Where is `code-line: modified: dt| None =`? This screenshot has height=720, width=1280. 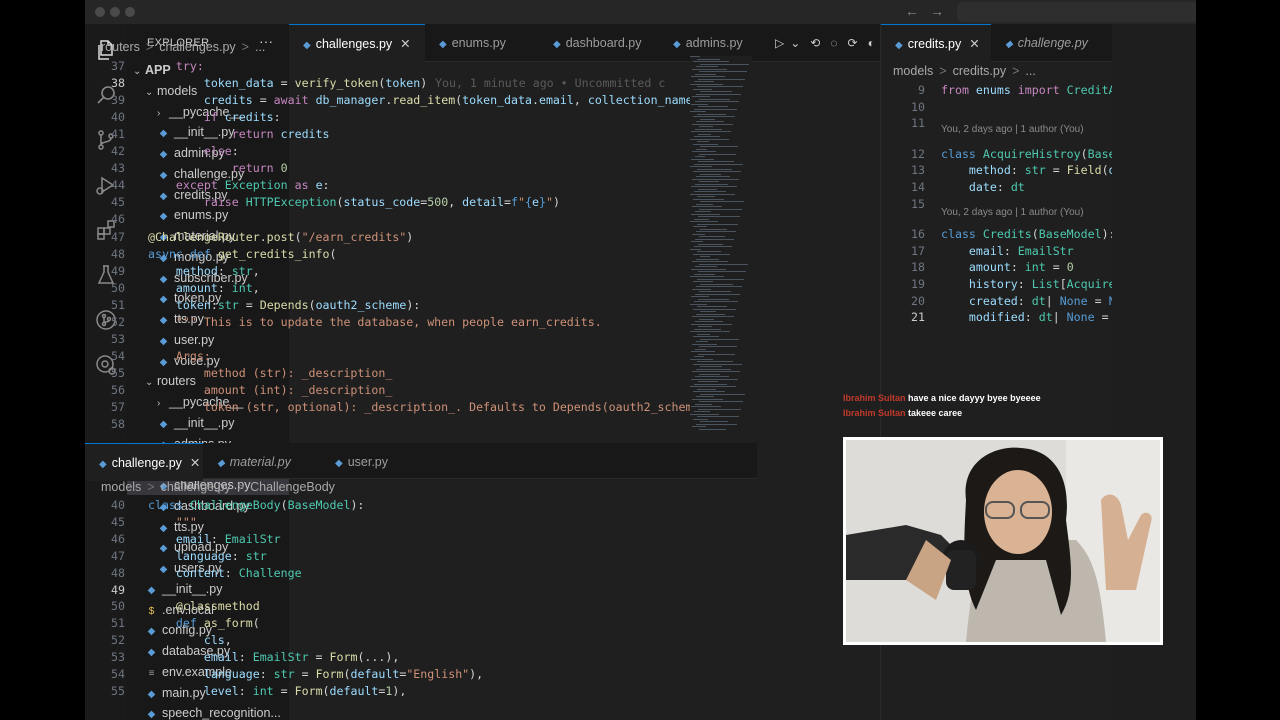
code-line: modified: dt| None = is located at coordinates (1026, 317).